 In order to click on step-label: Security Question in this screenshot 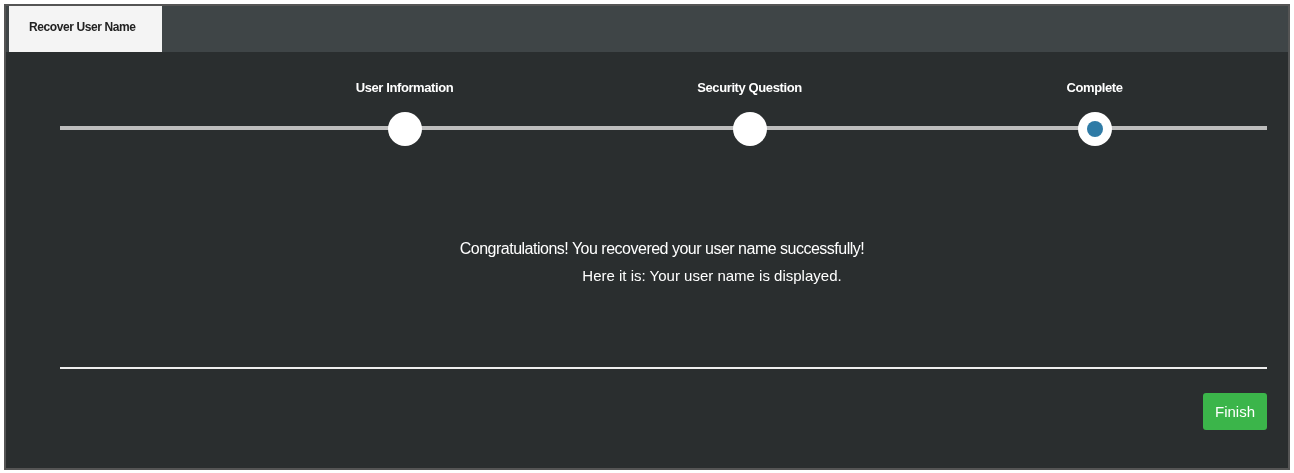, I will do `click(749, 88)`.